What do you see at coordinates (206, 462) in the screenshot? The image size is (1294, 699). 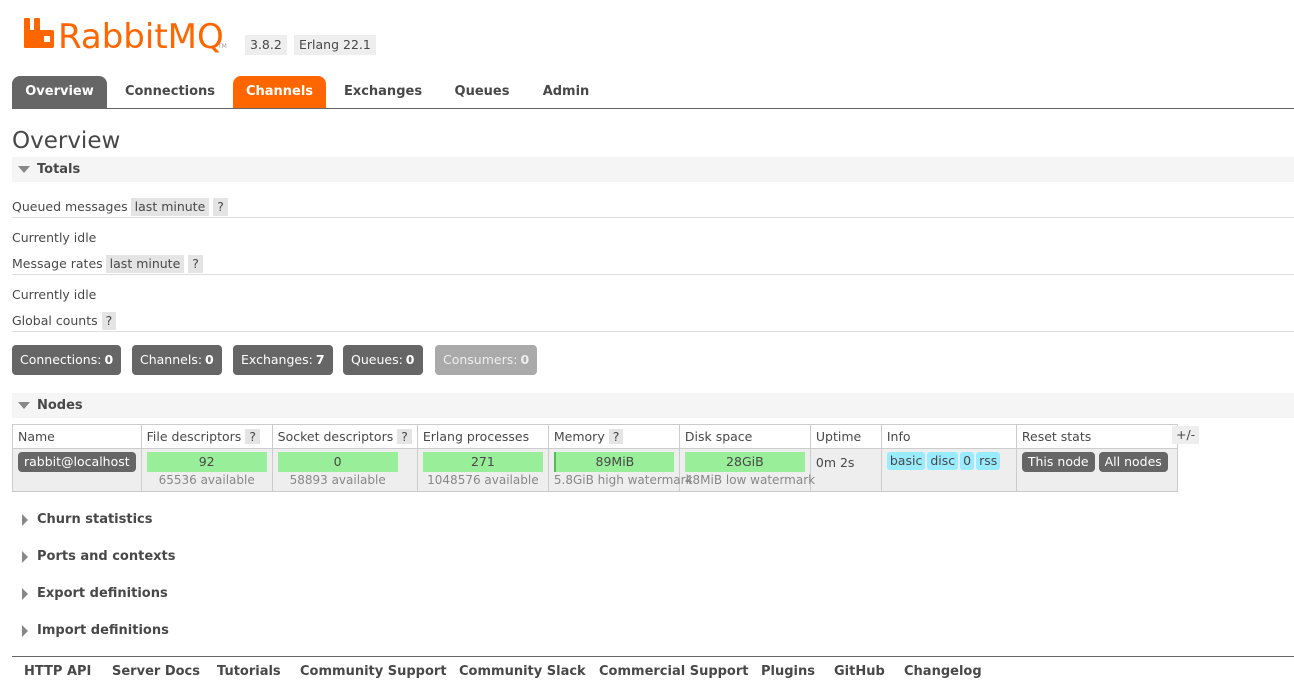 I see `file-descriptors-bar: 92` at bounding box center [206, 462].